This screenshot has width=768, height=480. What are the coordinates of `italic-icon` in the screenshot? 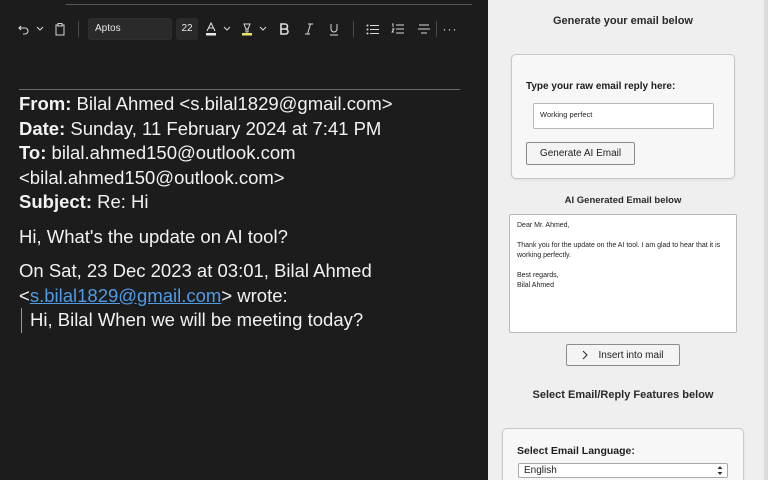 It's located at (309, 29).